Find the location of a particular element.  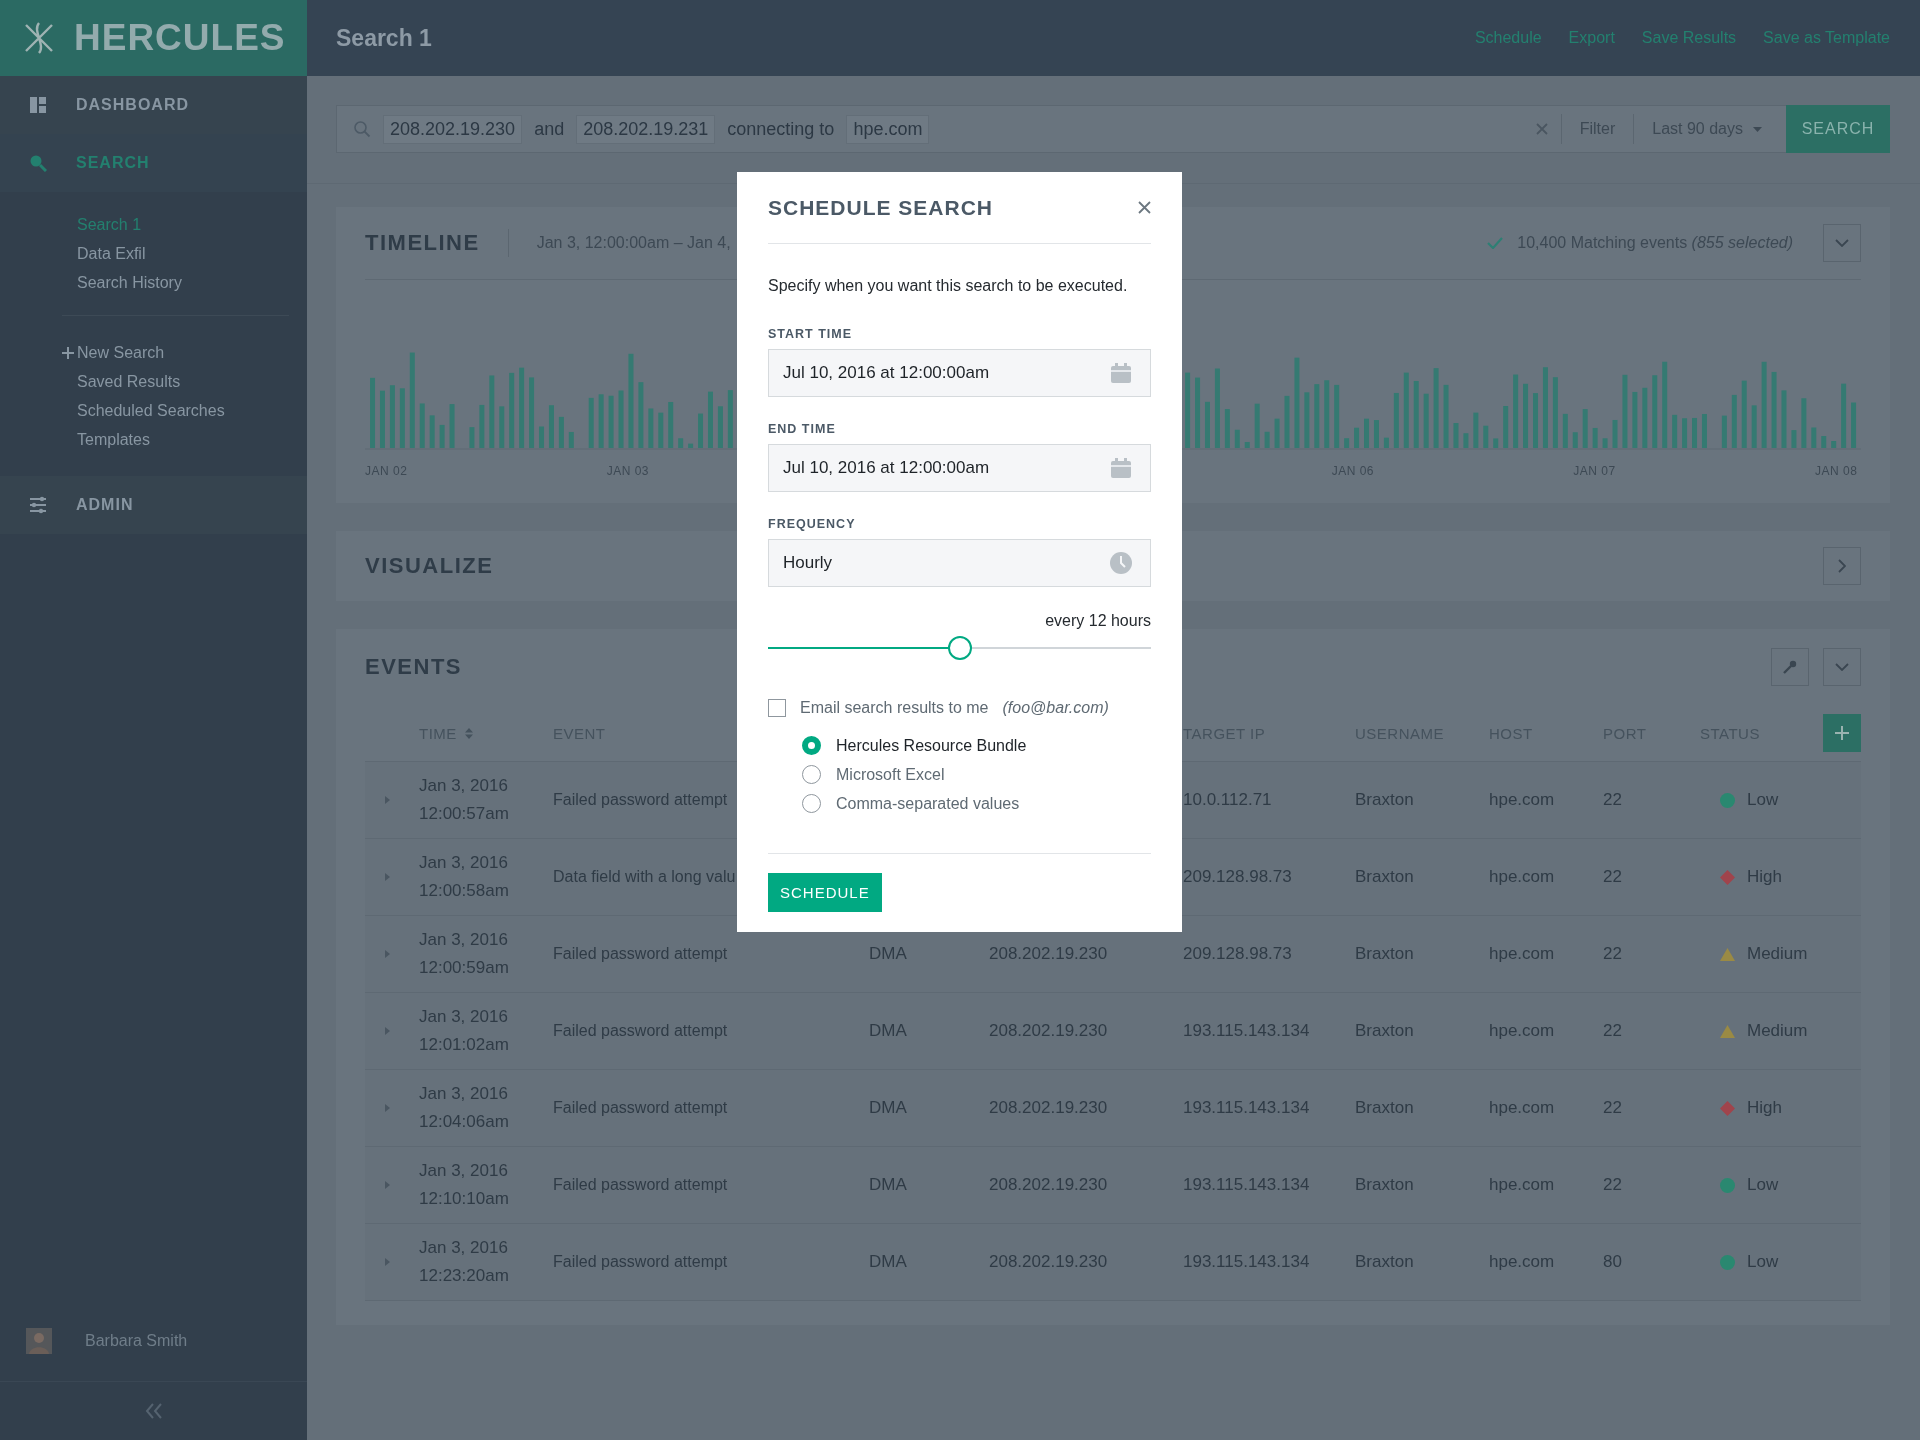

slider-thumb is located at coordinates (959, 648).